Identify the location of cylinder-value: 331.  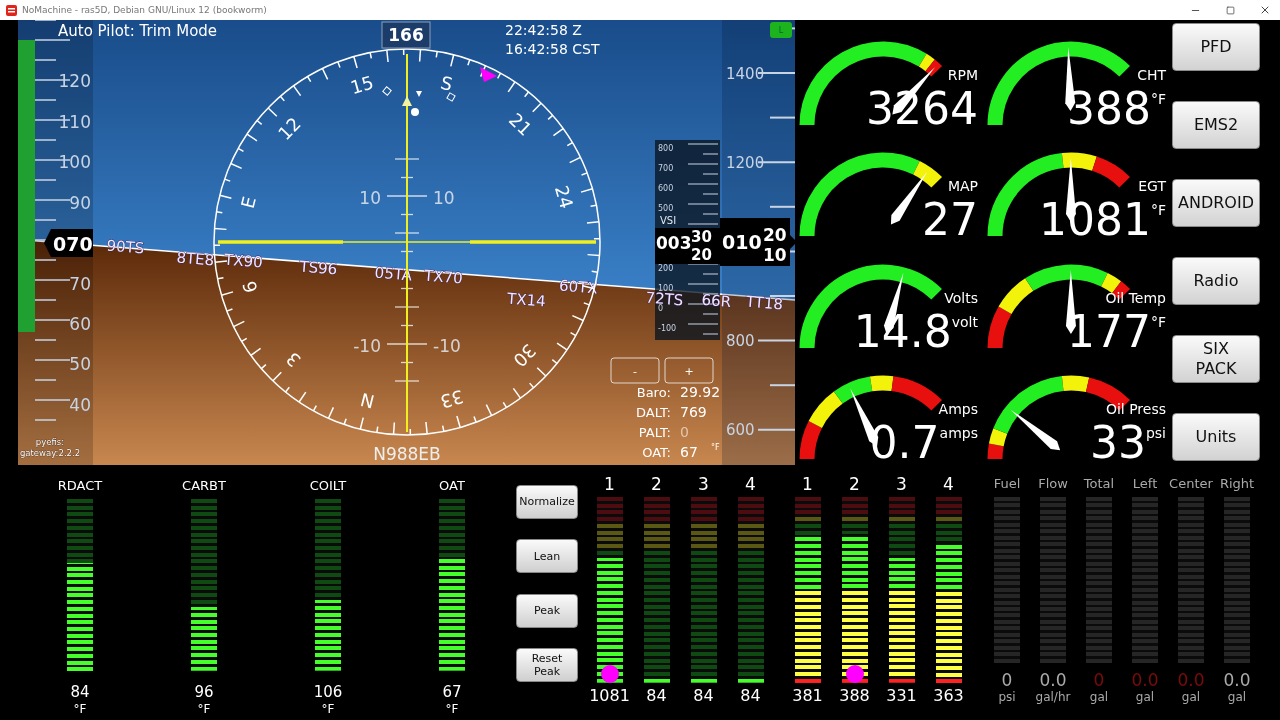
(901, 696).